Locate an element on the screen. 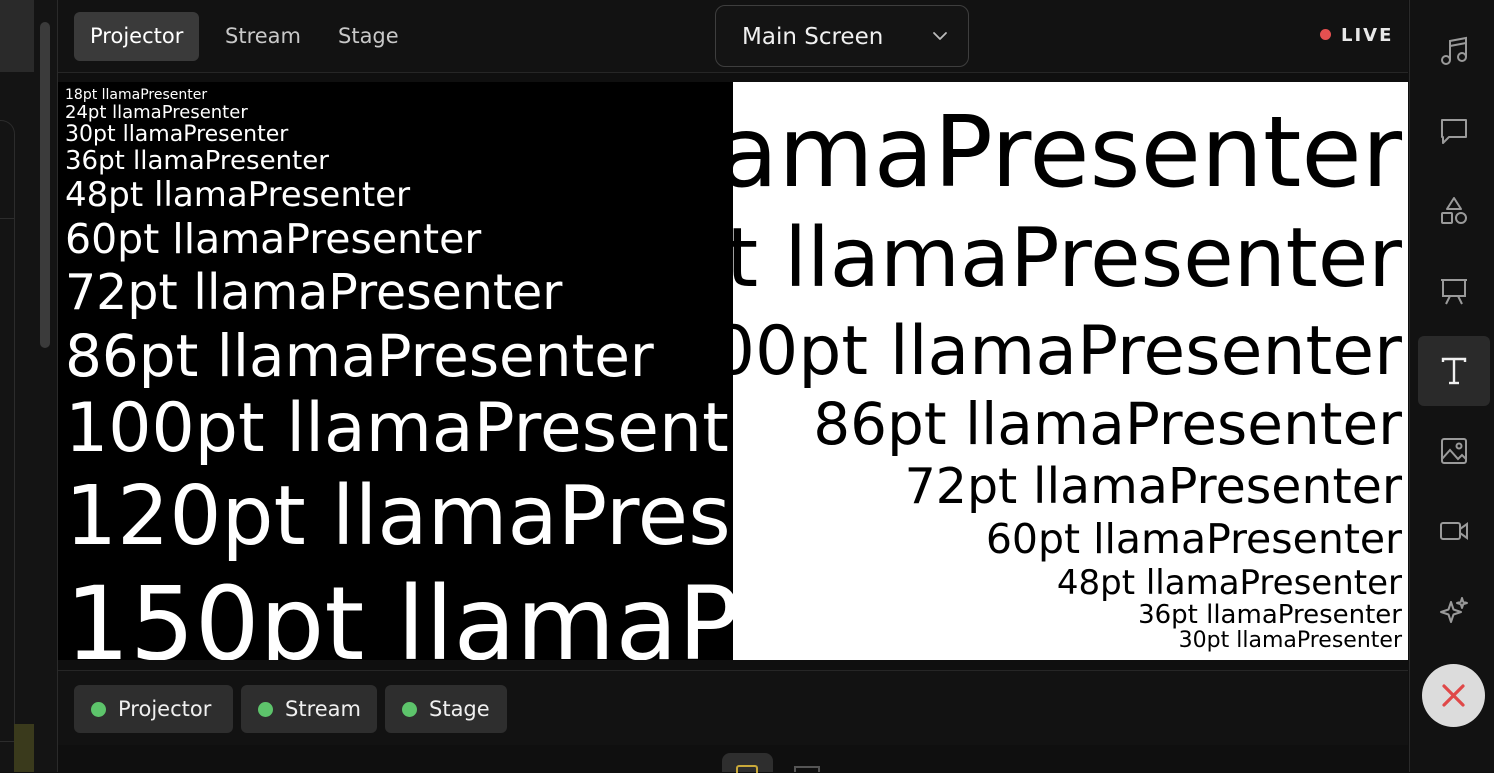 The width and height of the screenshot is (1494, 773). output-label: Stream is located at coordinates (323, 709).